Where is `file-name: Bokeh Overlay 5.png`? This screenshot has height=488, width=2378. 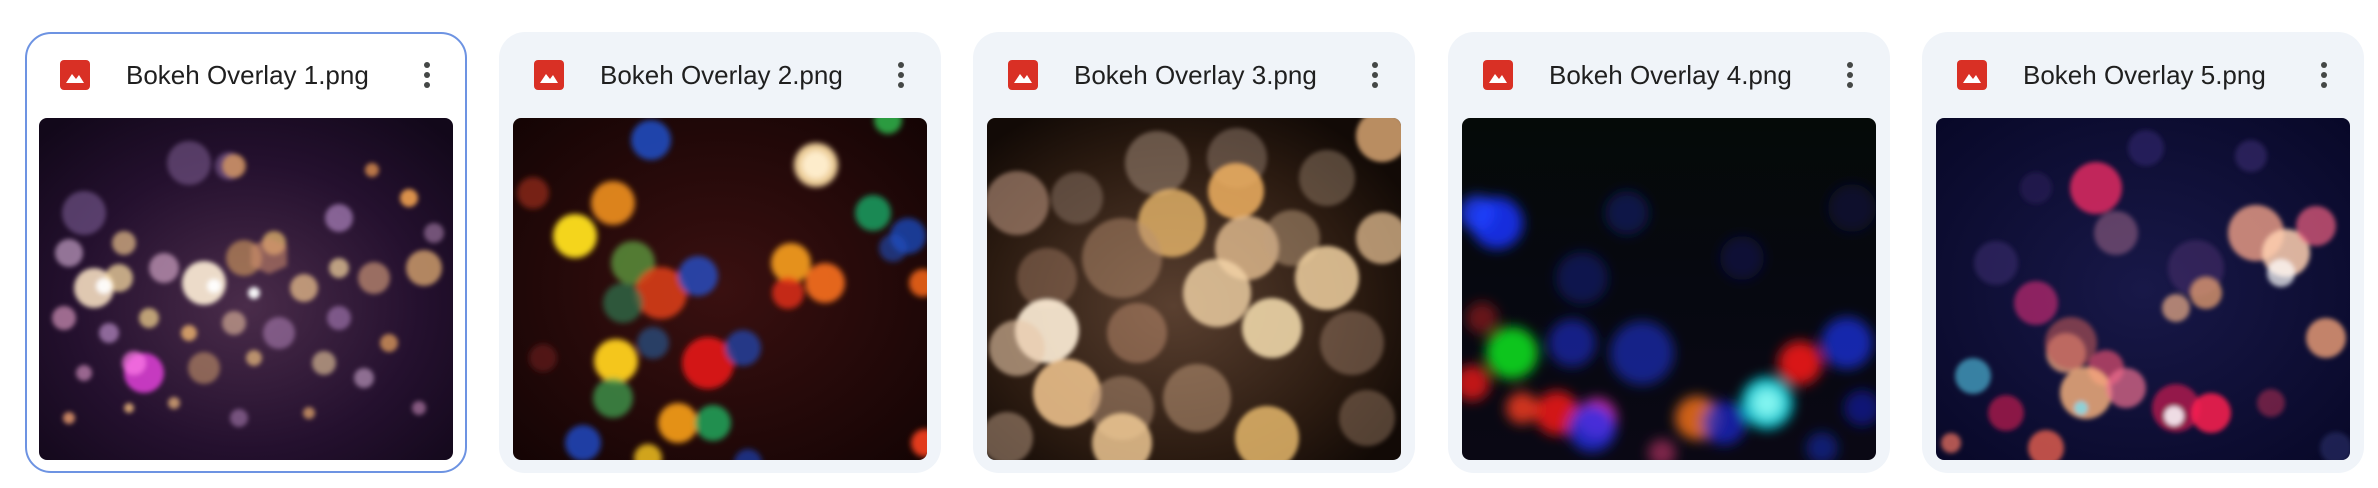 file-name: Bokeh Overlay 5.png is located at coordinates (2144, 75).